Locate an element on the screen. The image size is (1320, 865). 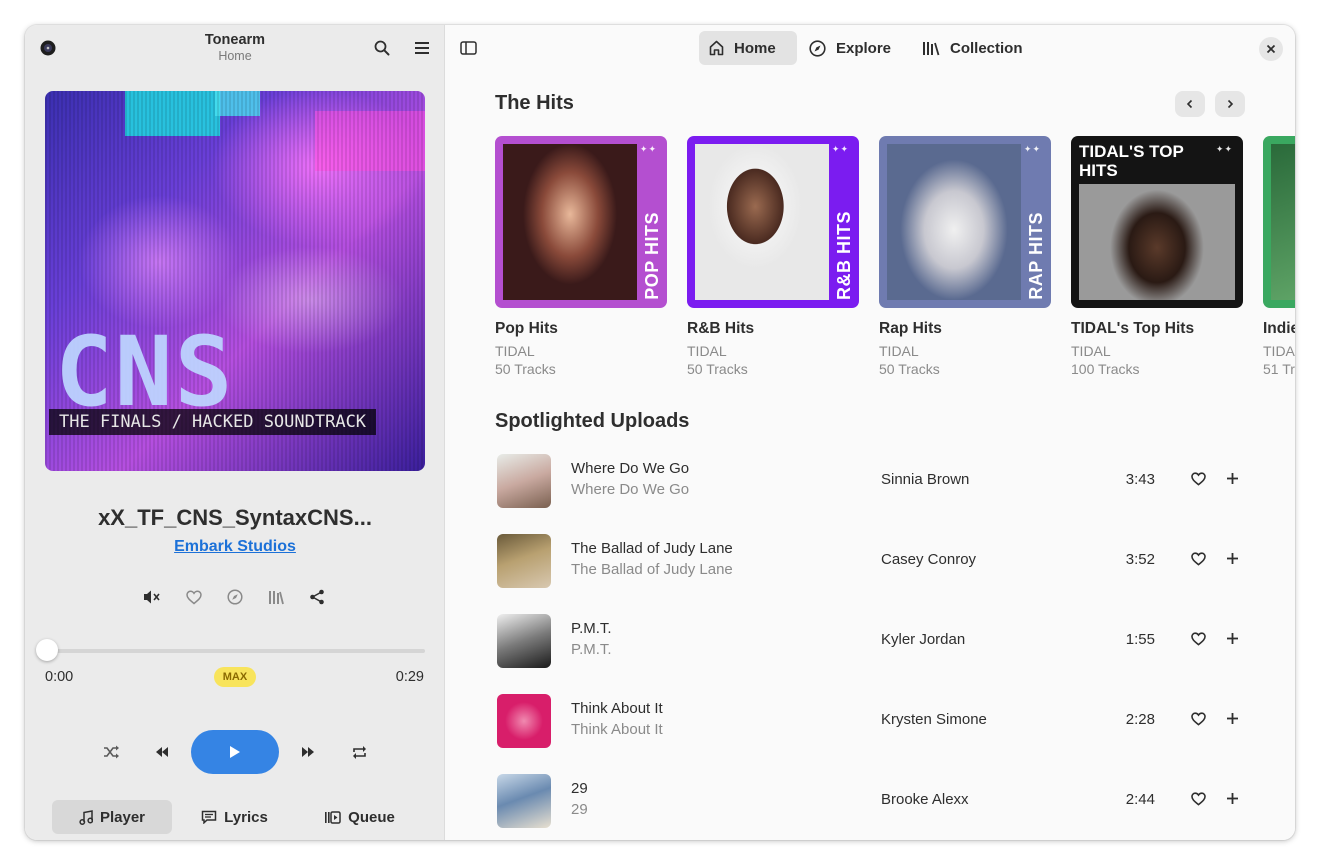
main-nav: Home Explore Collection is located at coordinates (870, 48).